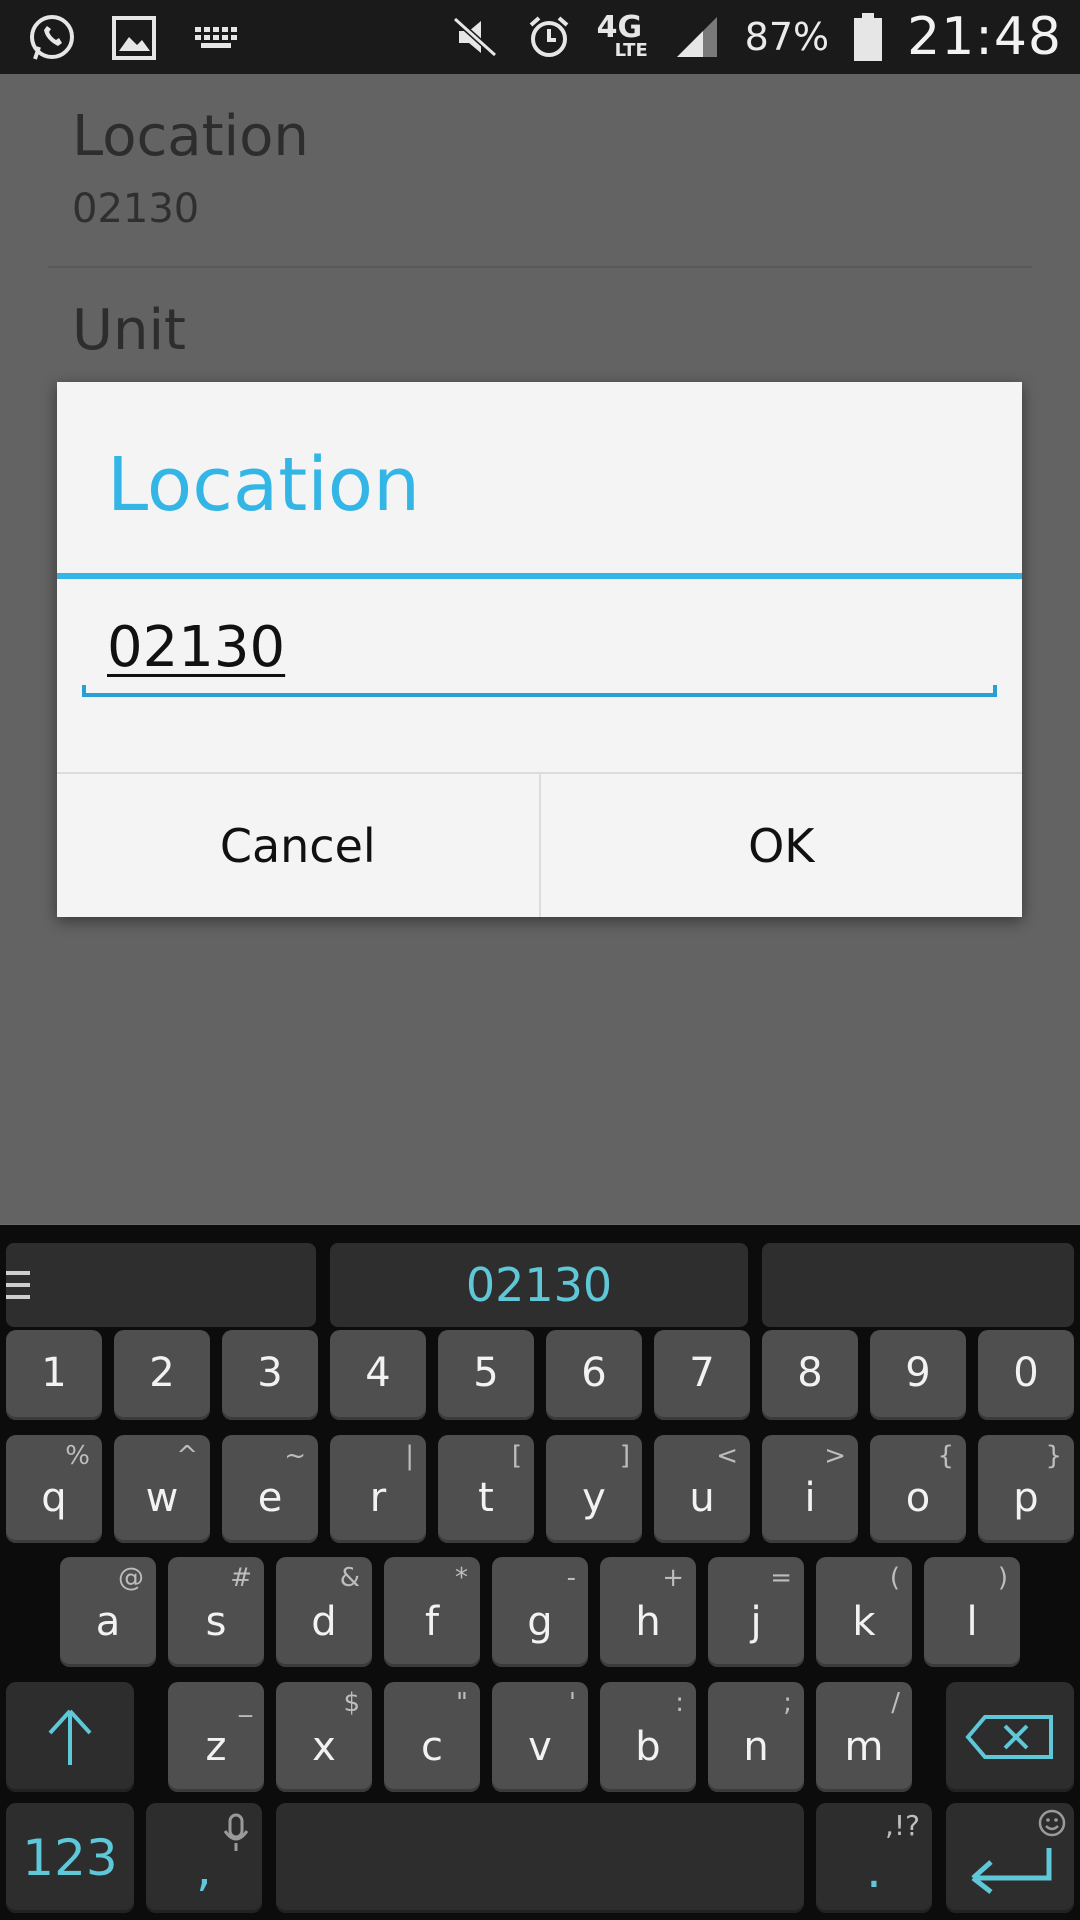 The image size is (1080, 1920). Describe the element at coordinates (787, 37) in the screenshot. I see `battery-percent: 87%` at that location.